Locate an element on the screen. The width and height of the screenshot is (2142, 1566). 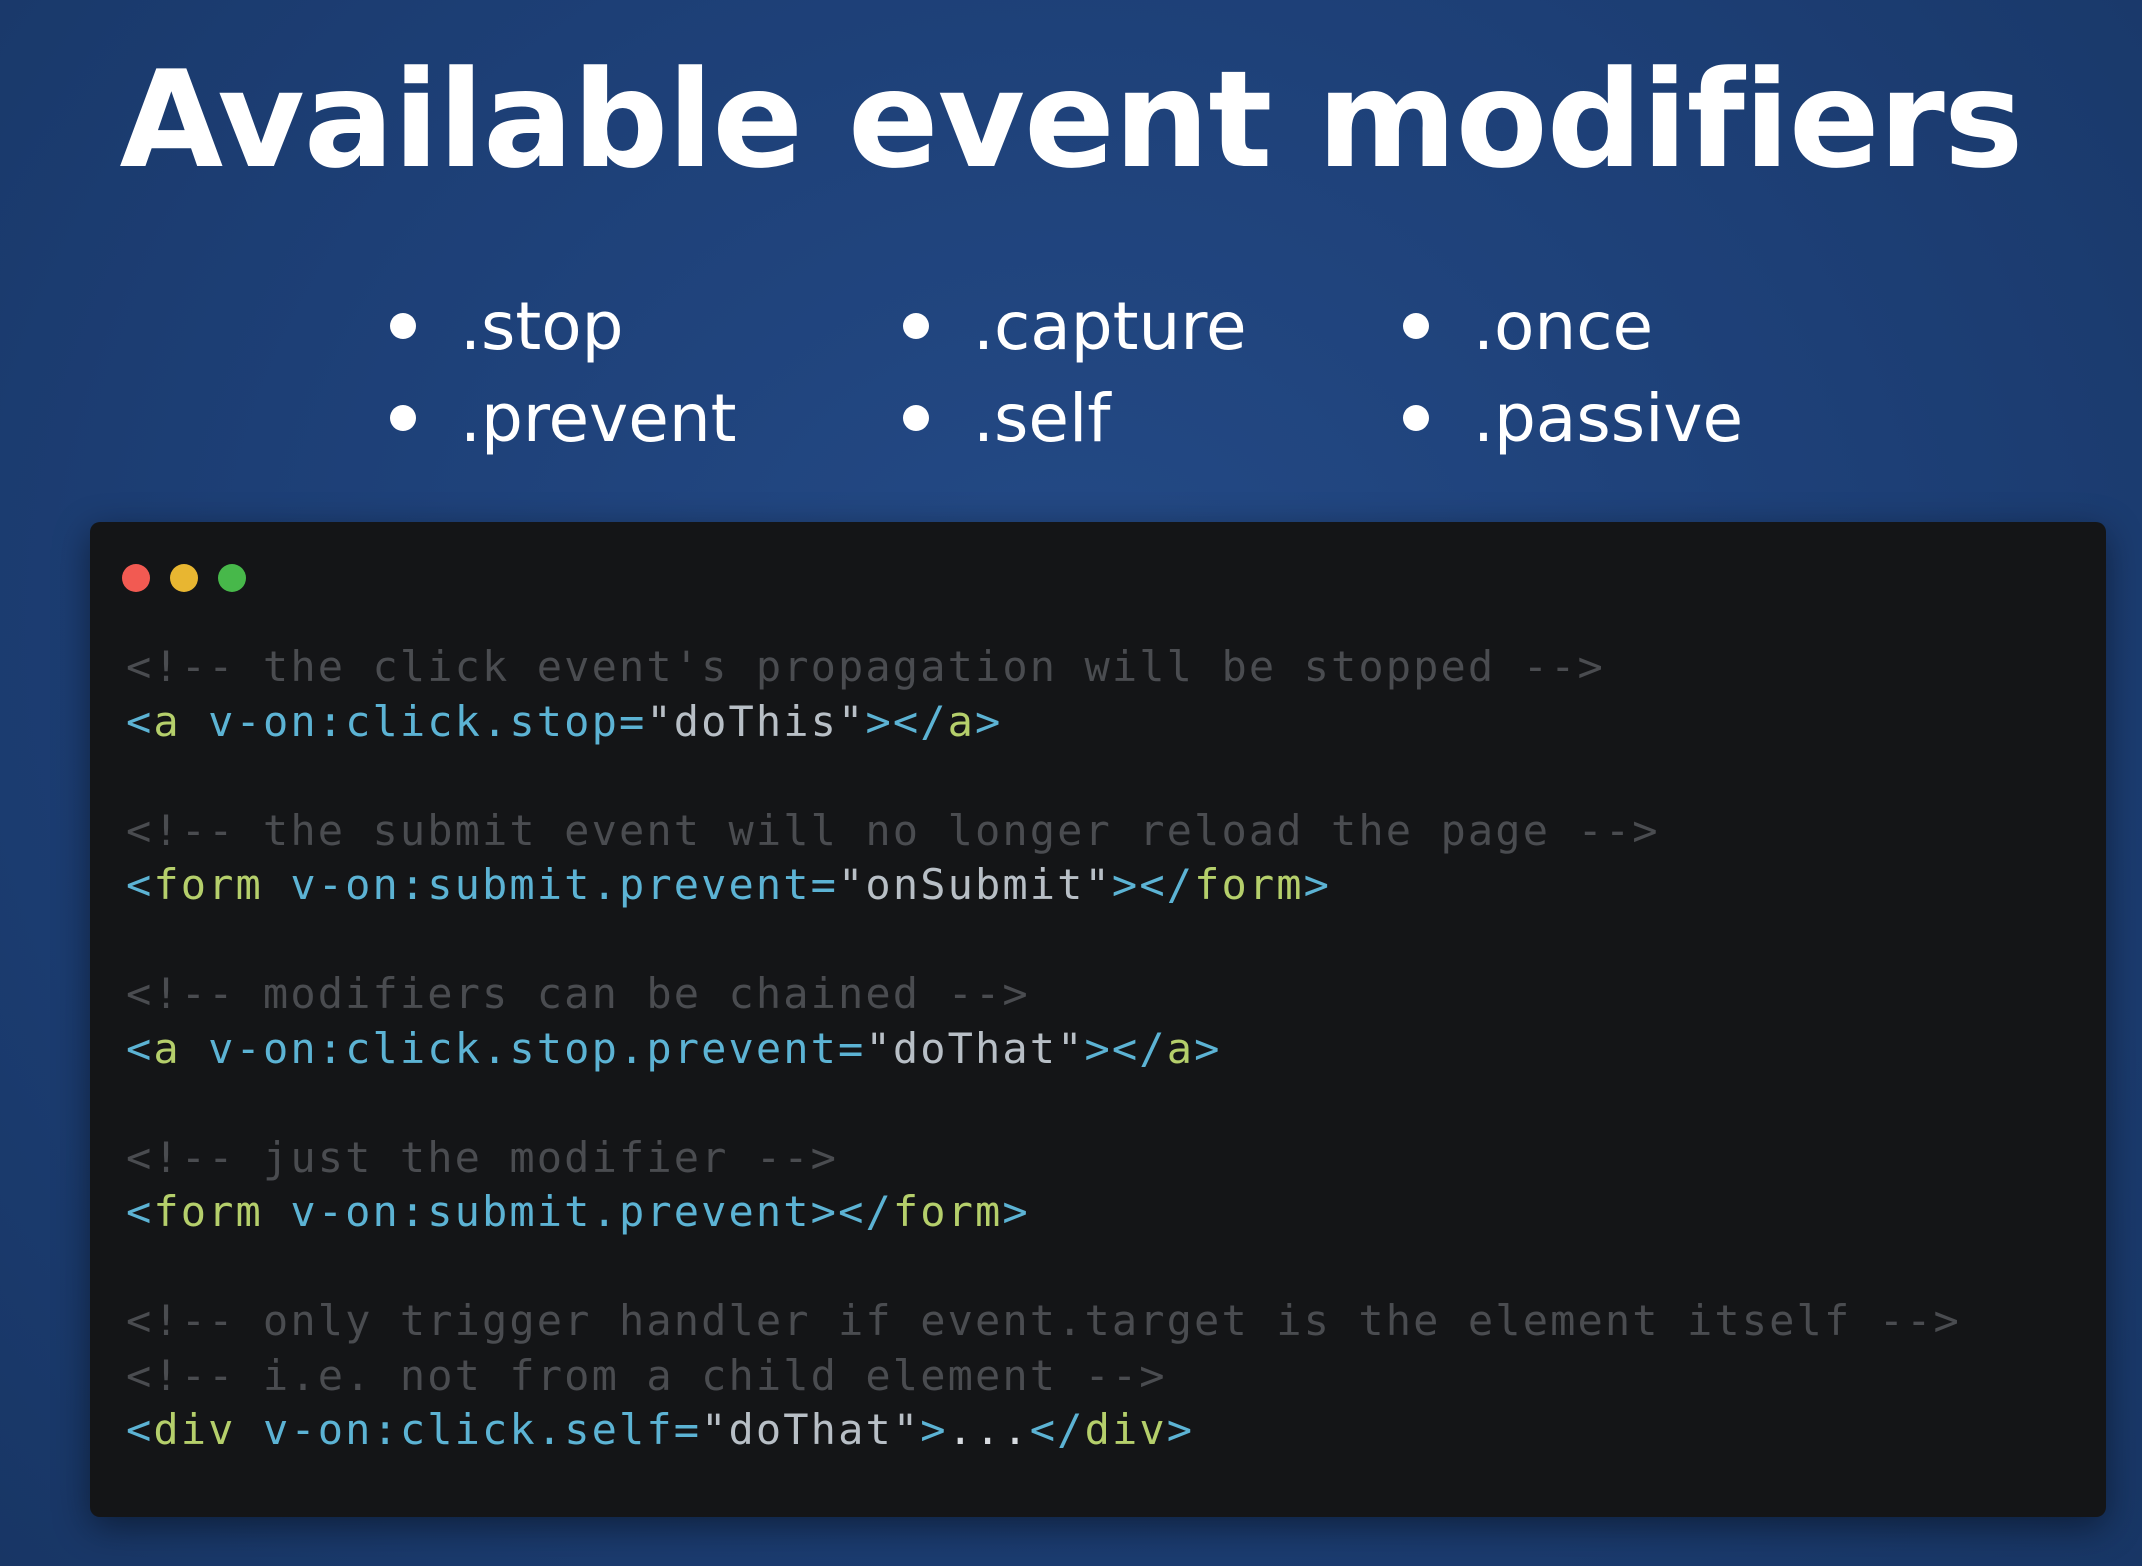
code-comment-line: <!-- i.e. not from a child element --> is located at coordinates (1101, 1376).